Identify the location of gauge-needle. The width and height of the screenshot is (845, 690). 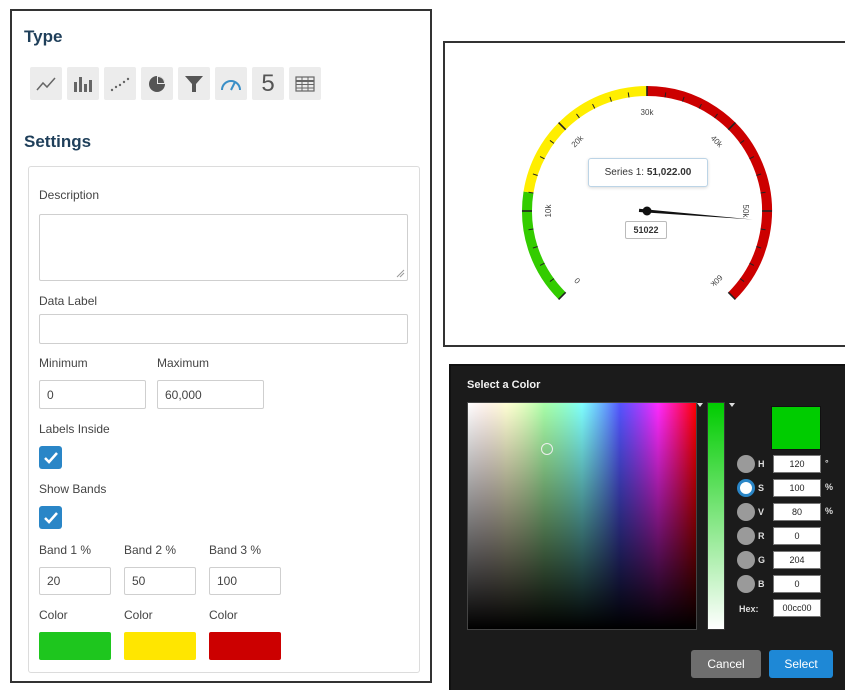
(695, 214).